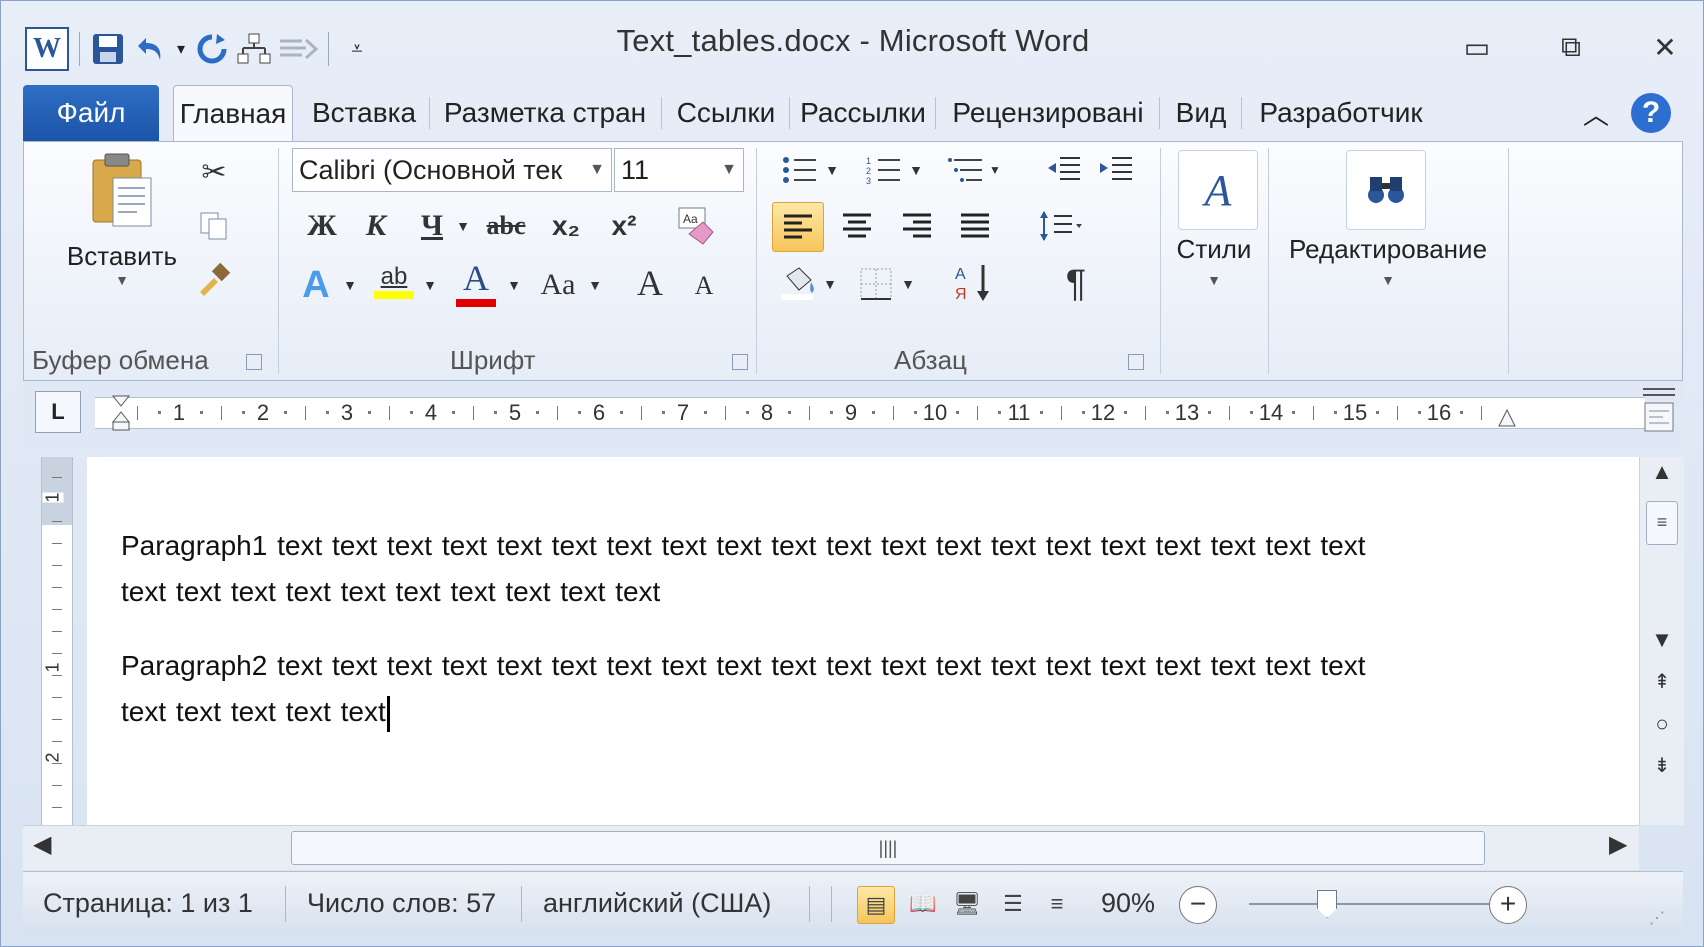 The width and height of the screenshot is (1704, 947). I want to click on tab-mailings: Рассылки, so click(863, 113).